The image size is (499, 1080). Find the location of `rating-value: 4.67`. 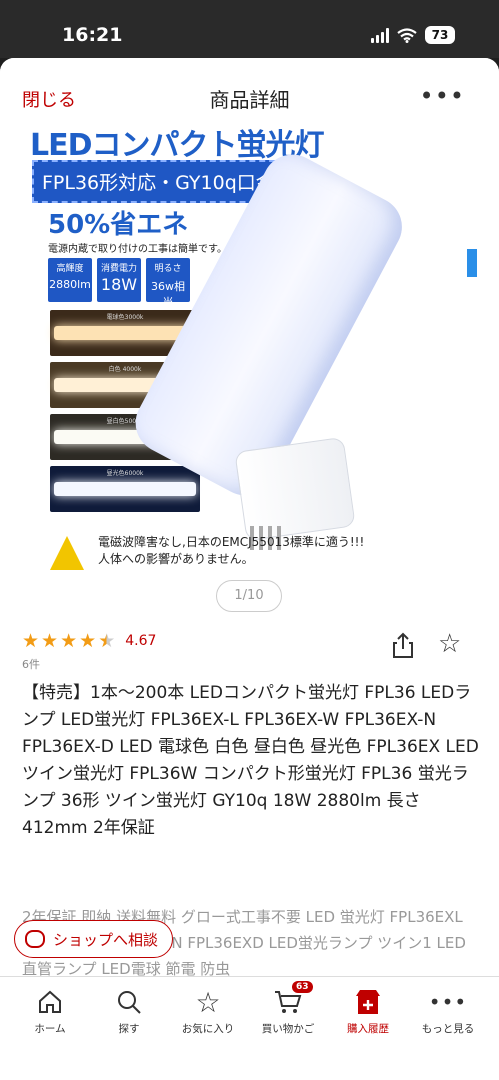

rating-value: 4.67 is located at coordinates (141, 641).